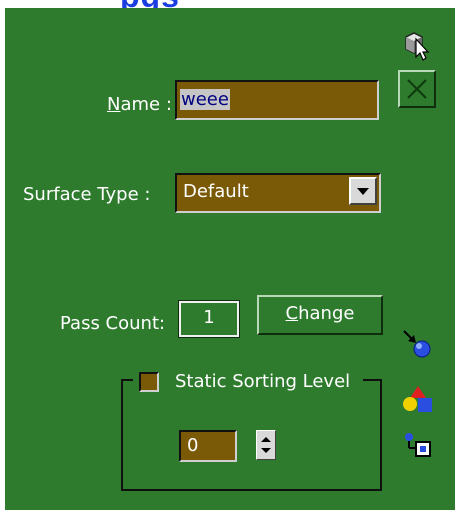 This screenshot has width=461, height=510. I want to click on change-label: Change, so click(320, 313).